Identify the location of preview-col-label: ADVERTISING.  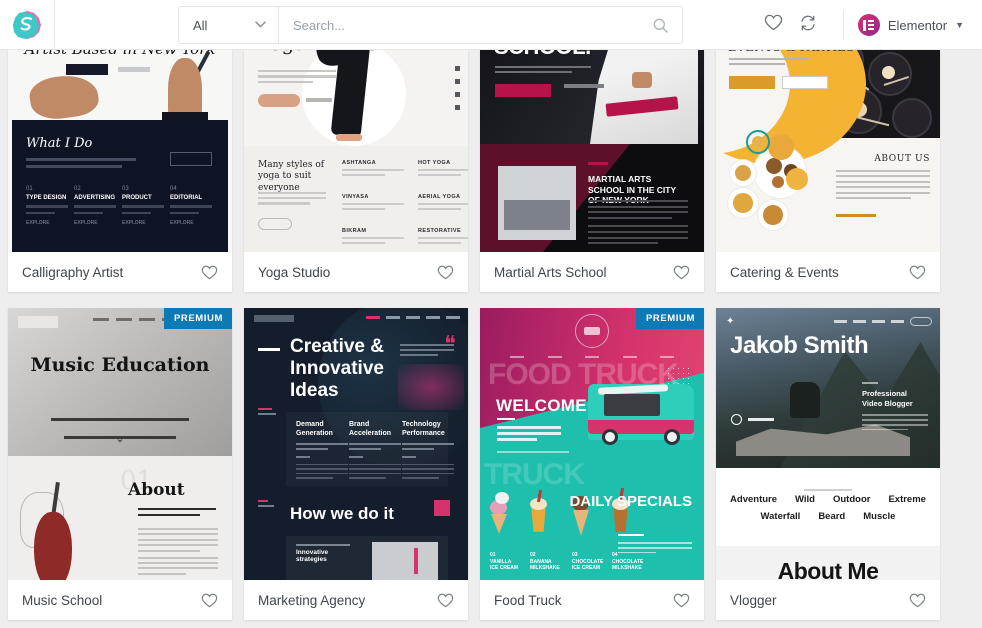
(95, 198).